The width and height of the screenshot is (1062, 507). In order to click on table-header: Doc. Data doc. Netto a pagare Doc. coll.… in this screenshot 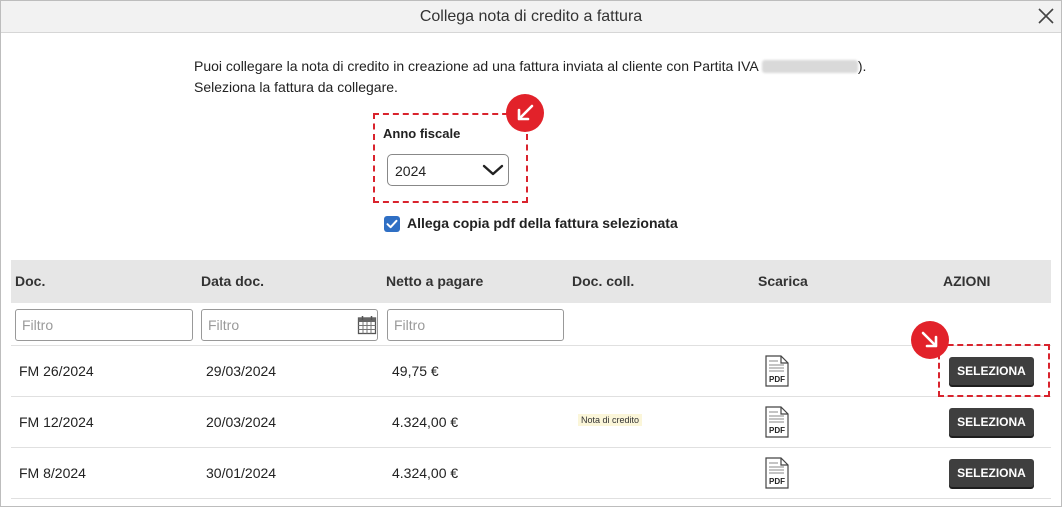, I will do `click(531, 281)`.